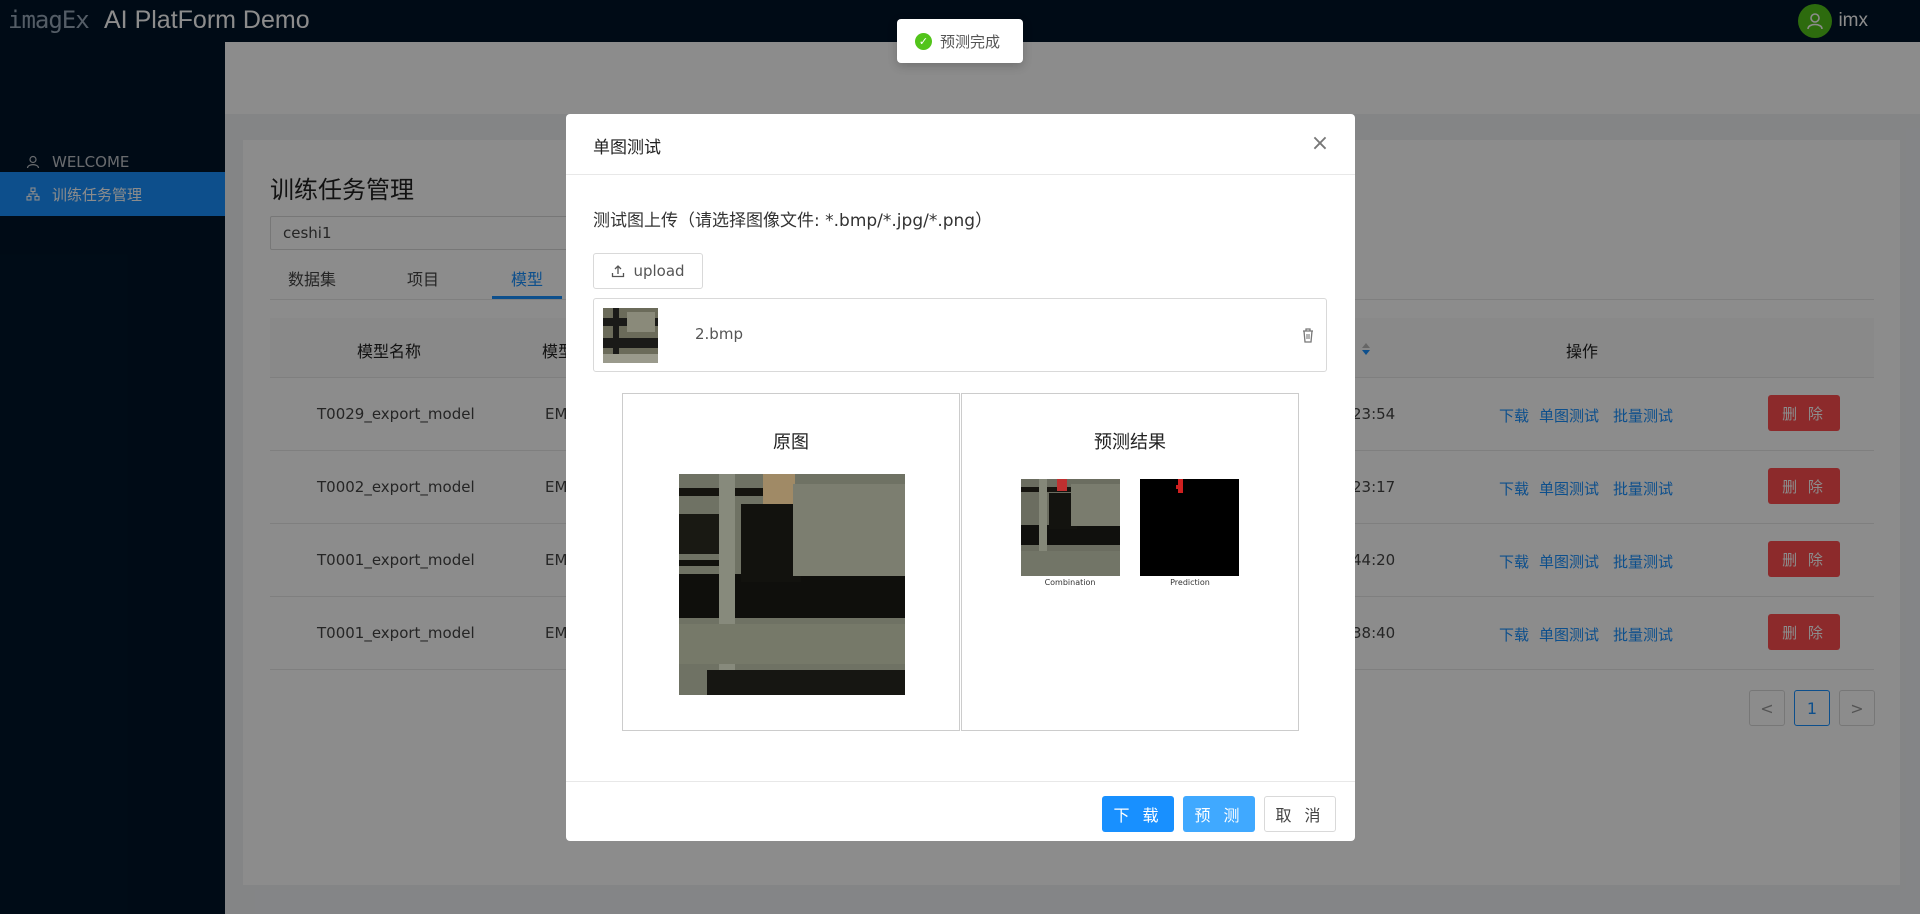 The image size is (1920, 914). What do you see at coordinates (627, 148) in the screenshot?
I see `modal-title: 单图测试` at bounding box center [627, 148].